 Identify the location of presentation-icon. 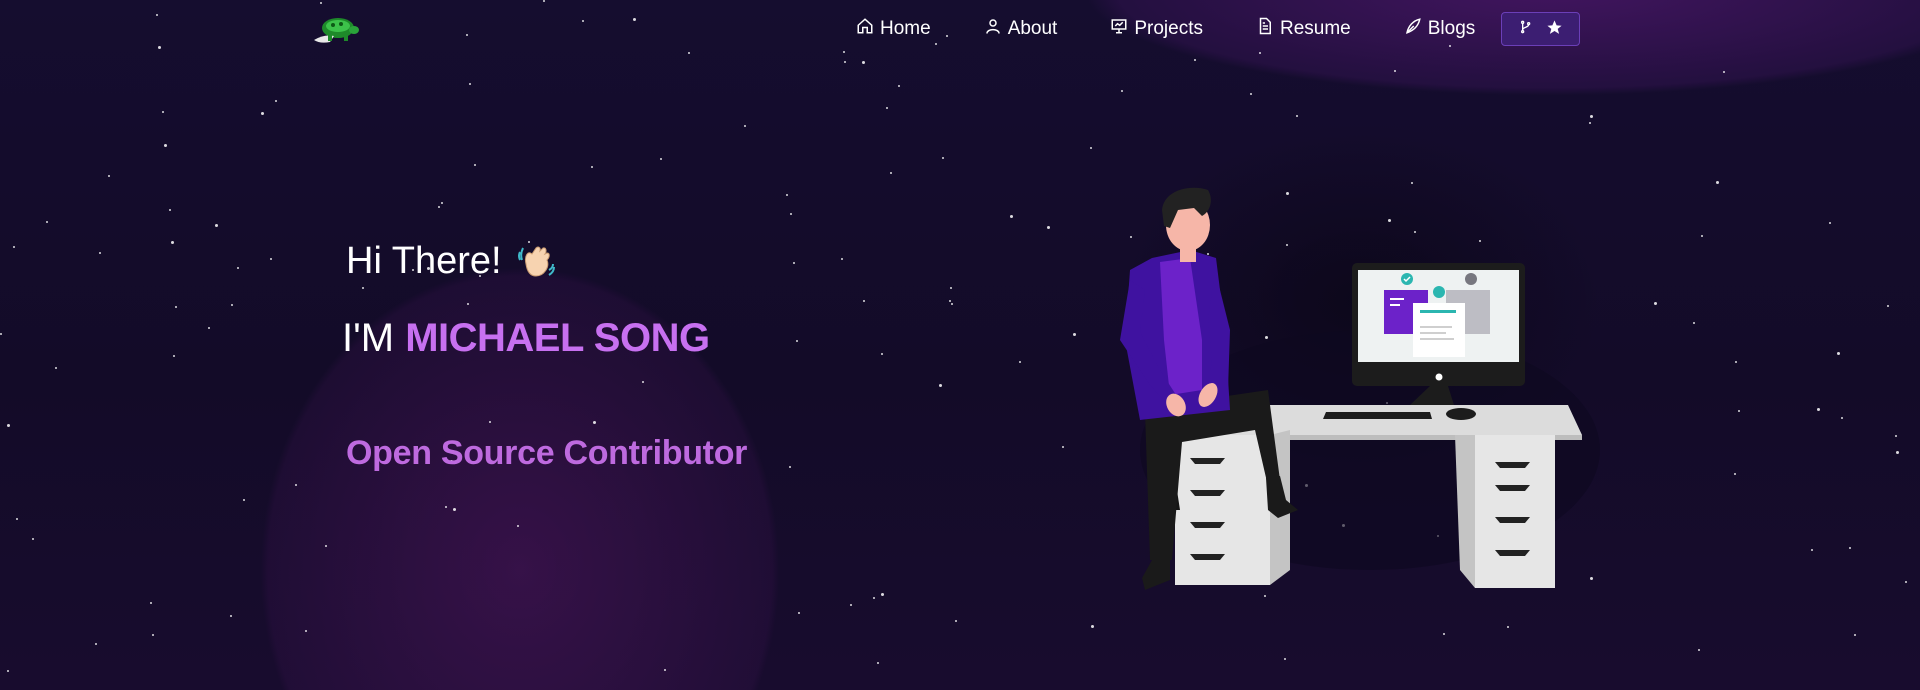
(1119, 29).